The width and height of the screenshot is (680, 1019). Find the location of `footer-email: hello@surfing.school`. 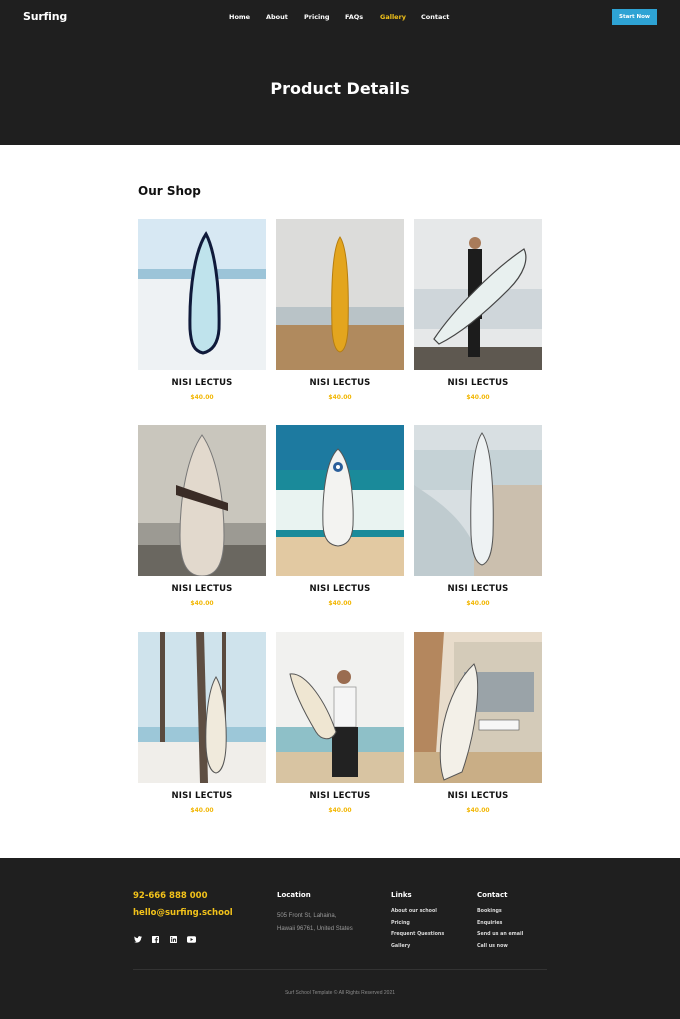

footer-email: hello@surfing.school is located at coordinates (183, 913).